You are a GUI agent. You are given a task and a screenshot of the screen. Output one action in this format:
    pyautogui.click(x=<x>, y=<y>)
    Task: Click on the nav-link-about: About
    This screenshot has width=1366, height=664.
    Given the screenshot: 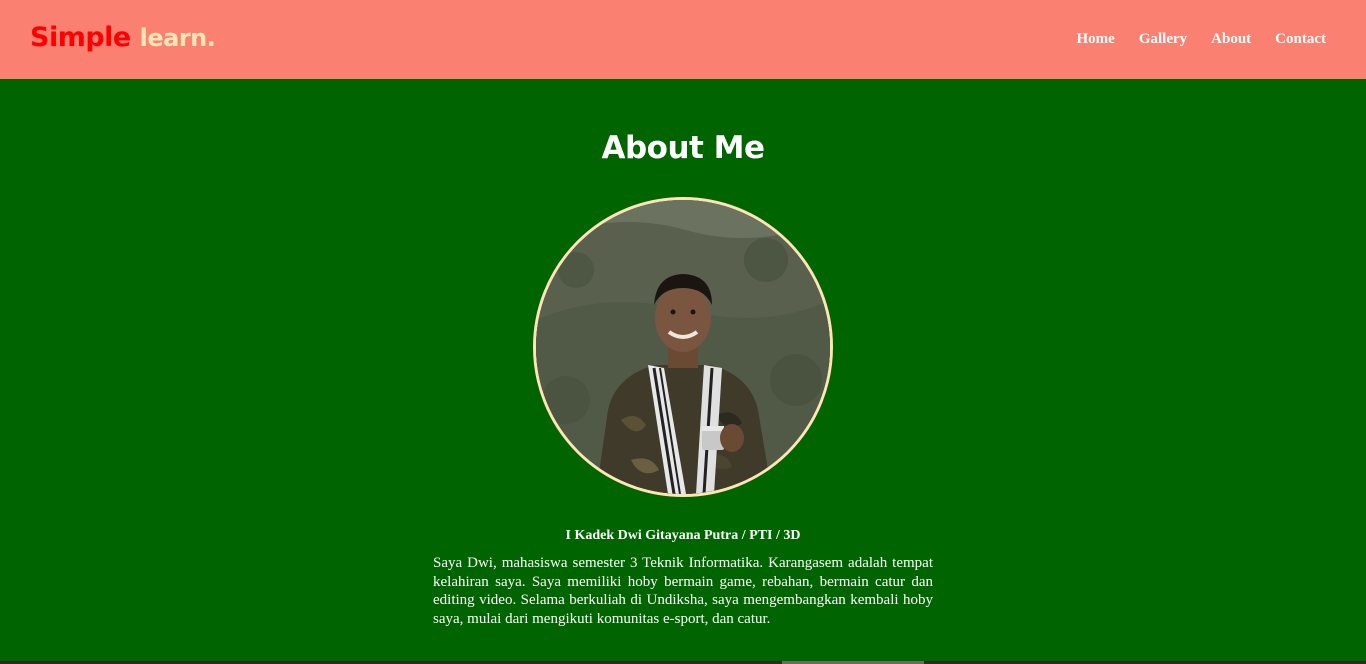 What is the action you would take?
    pyautogui.click(x=1231, y=39)
    